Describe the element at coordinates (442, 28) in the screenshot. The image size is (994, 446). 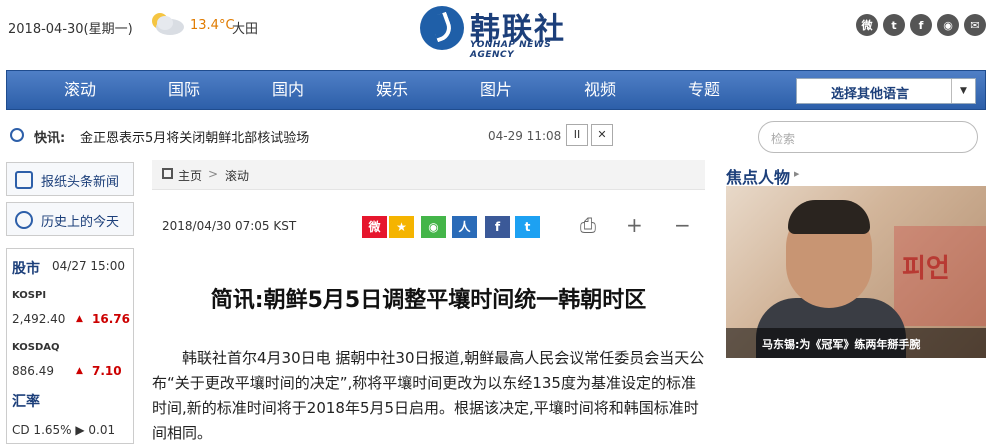
I see `yonhap-logo-icon` at that location.